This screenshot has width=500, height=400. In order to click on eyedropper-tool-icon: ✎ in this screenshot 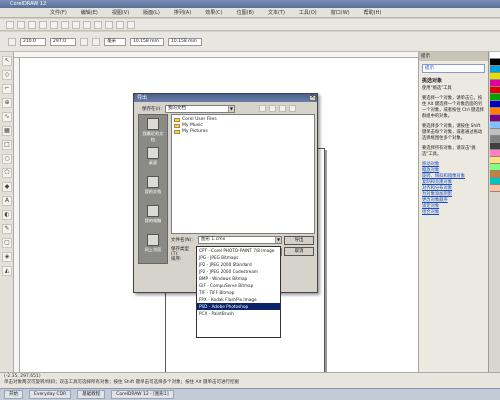, I will do `click(7, 229)`.